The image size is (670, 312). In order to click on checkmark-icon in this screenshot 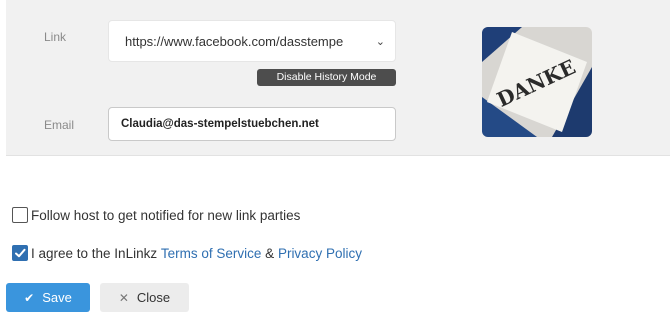, I will do `click(20, 253)`.